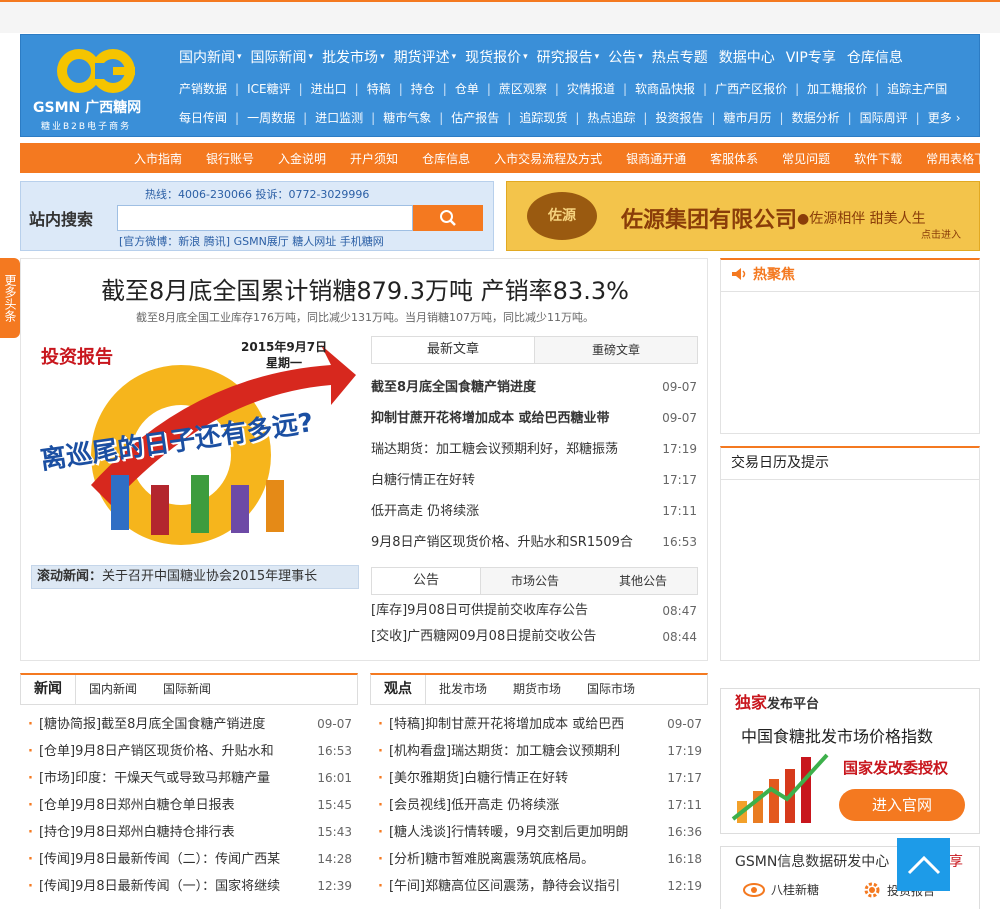  I want to click on nav-item: 仓库信息, so click(875, 57).